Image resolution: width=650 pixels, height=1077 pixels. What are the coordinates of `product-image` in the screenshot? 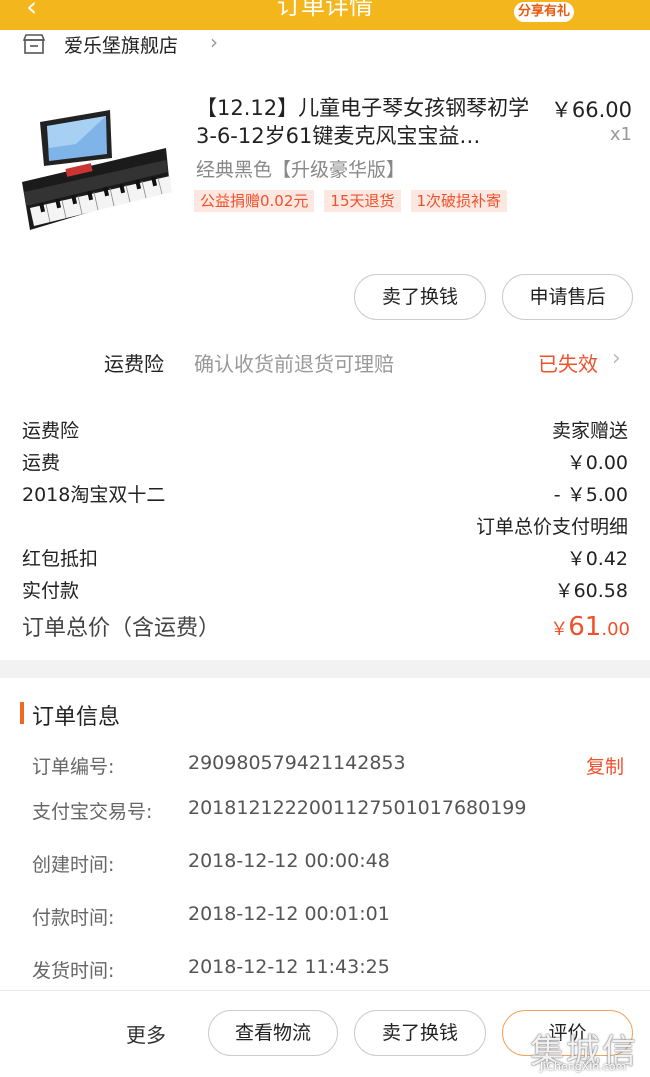 It's located at (95, 169).